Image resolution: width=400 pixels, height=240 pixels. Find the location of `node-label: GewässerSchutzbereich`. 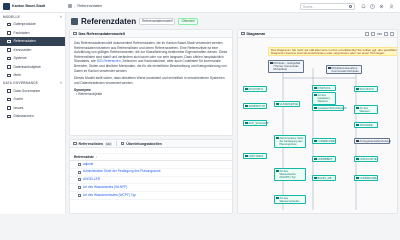

node-label: GewässerSchutzbereich is located at coordinates (332, 108).